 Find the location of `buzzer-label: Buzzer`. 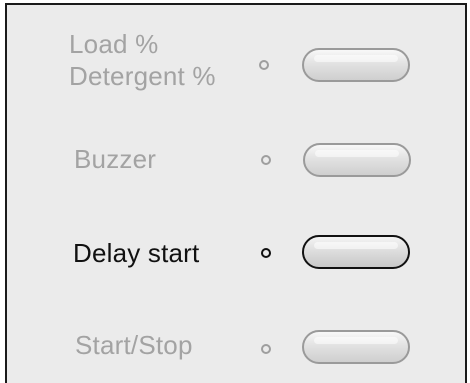

buzzer-label: Buzzer is located at coordinates (115, 159).